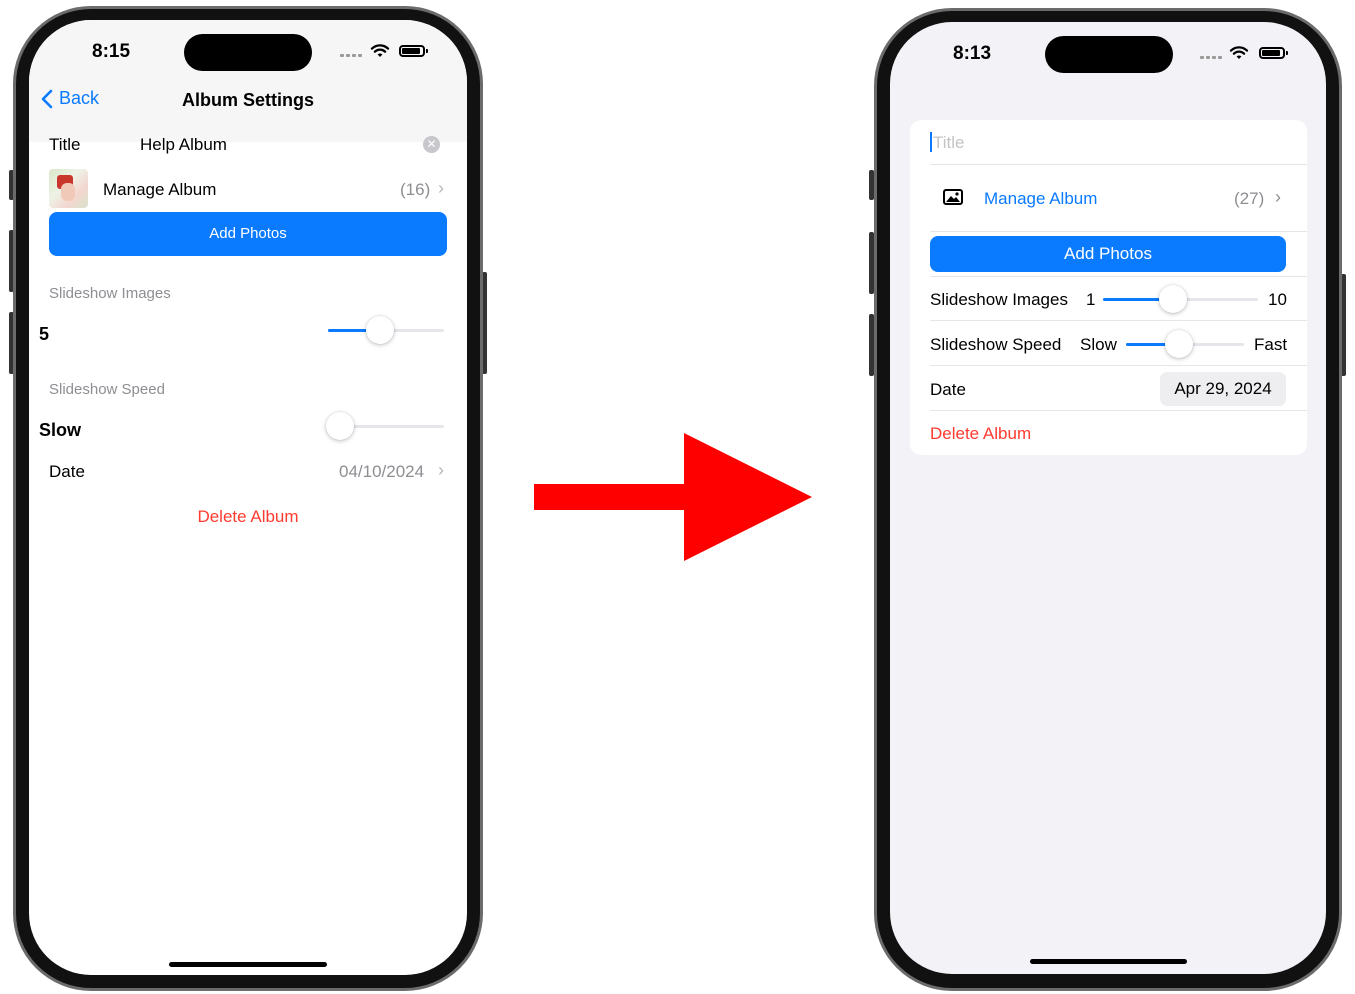 Image resolution: width=1355 pixels, height=994 pixels. Describe the element at coordinates (159, 190) in the screenshot. I see `manage-album-label: Manage Album` at that location.